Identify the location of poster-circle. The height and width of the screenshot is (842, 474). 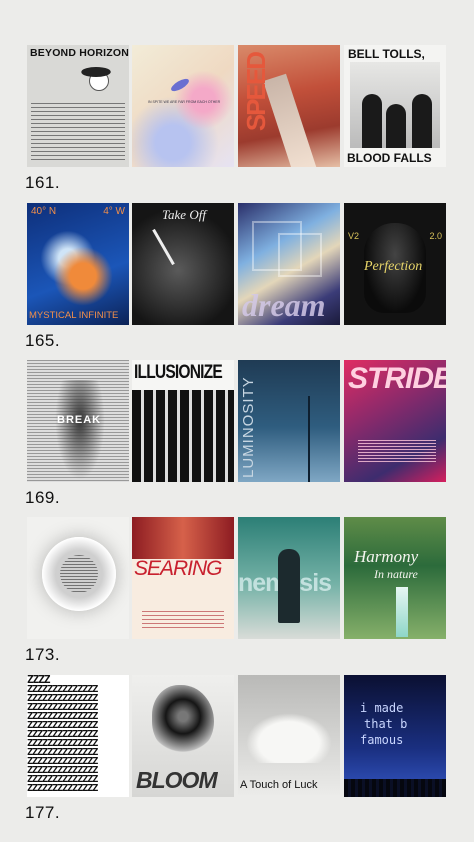
(78, 578).